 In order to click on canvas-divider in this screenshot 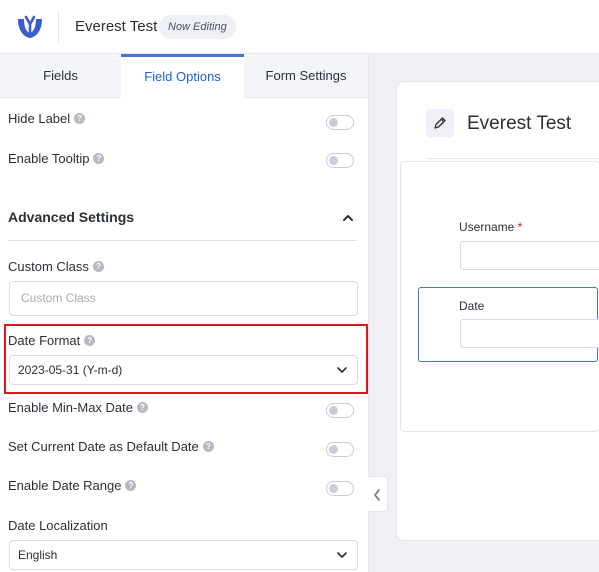, I will do `click(512, 158)`.